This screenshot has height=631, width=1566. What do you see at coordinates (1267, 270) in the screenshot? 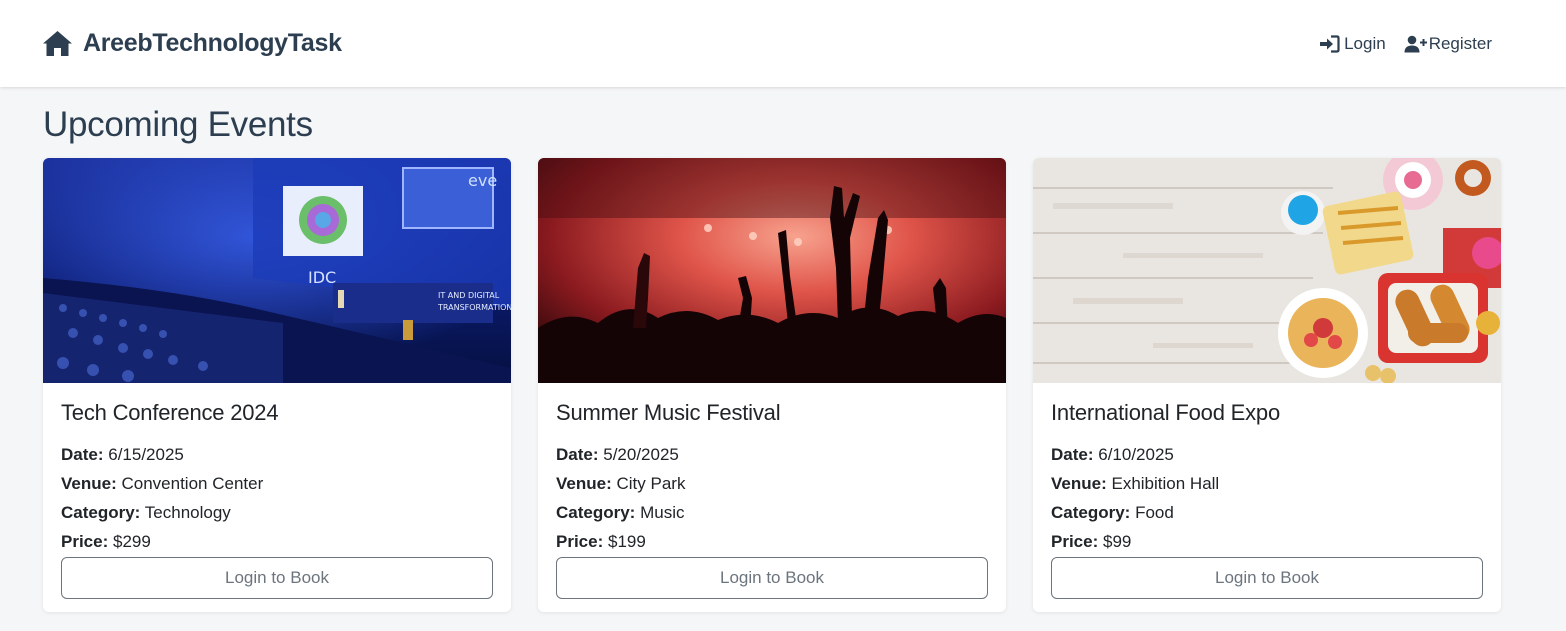
I see `food-photo` at bounding box center [1267, 270].